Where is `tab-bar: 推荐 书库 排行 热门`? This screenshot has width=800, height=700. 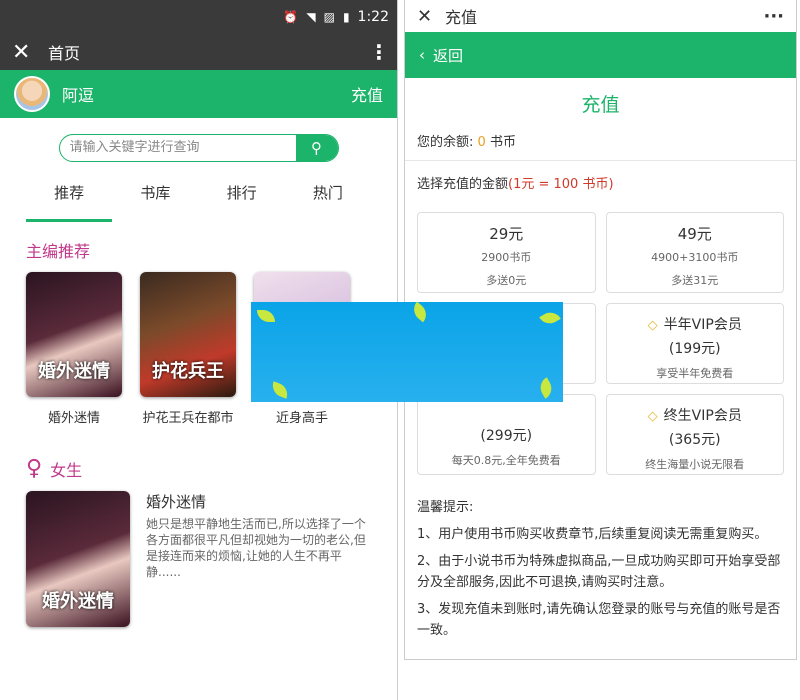
tab-bar: 推荐 书库 排行 热门 is located at coordinates (198, 202).